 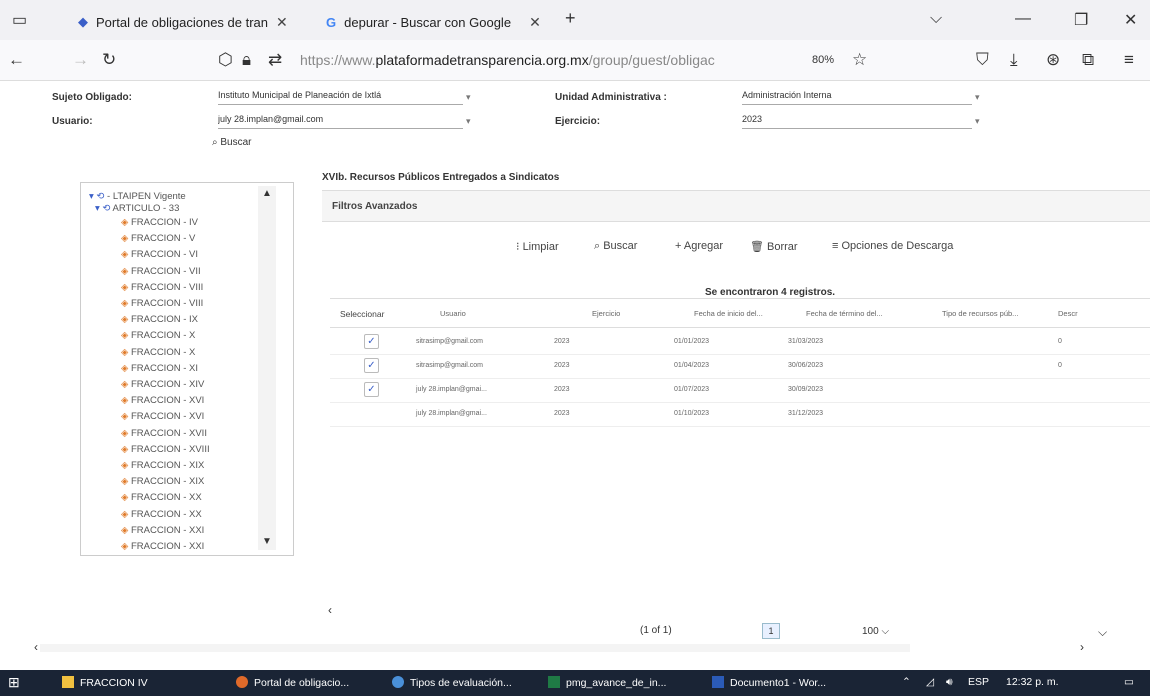 What do you see at coordinates (875, 631) in the screenshot?
I see `rows-per-page-select: 100 ⌵` at bounding box center [875, 631].